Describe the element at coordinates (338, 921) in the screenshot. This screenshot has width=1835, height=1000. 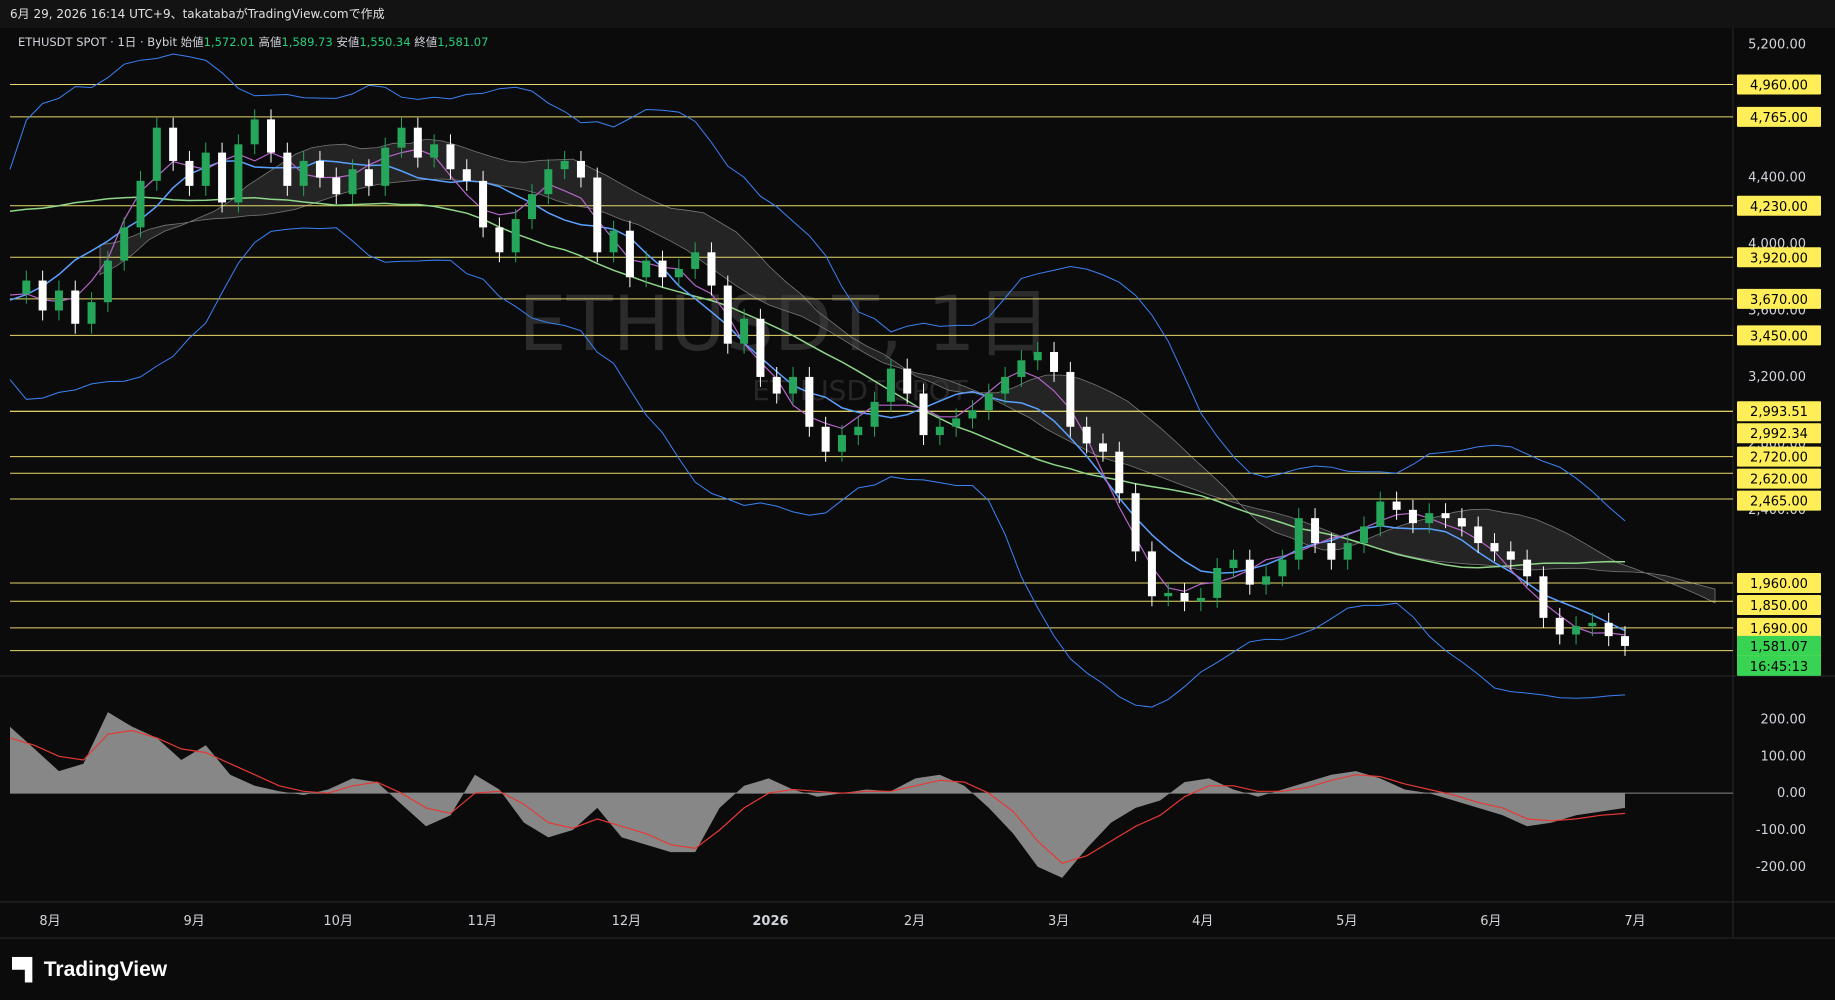
I see `time-tick-2: 10月` at that location.